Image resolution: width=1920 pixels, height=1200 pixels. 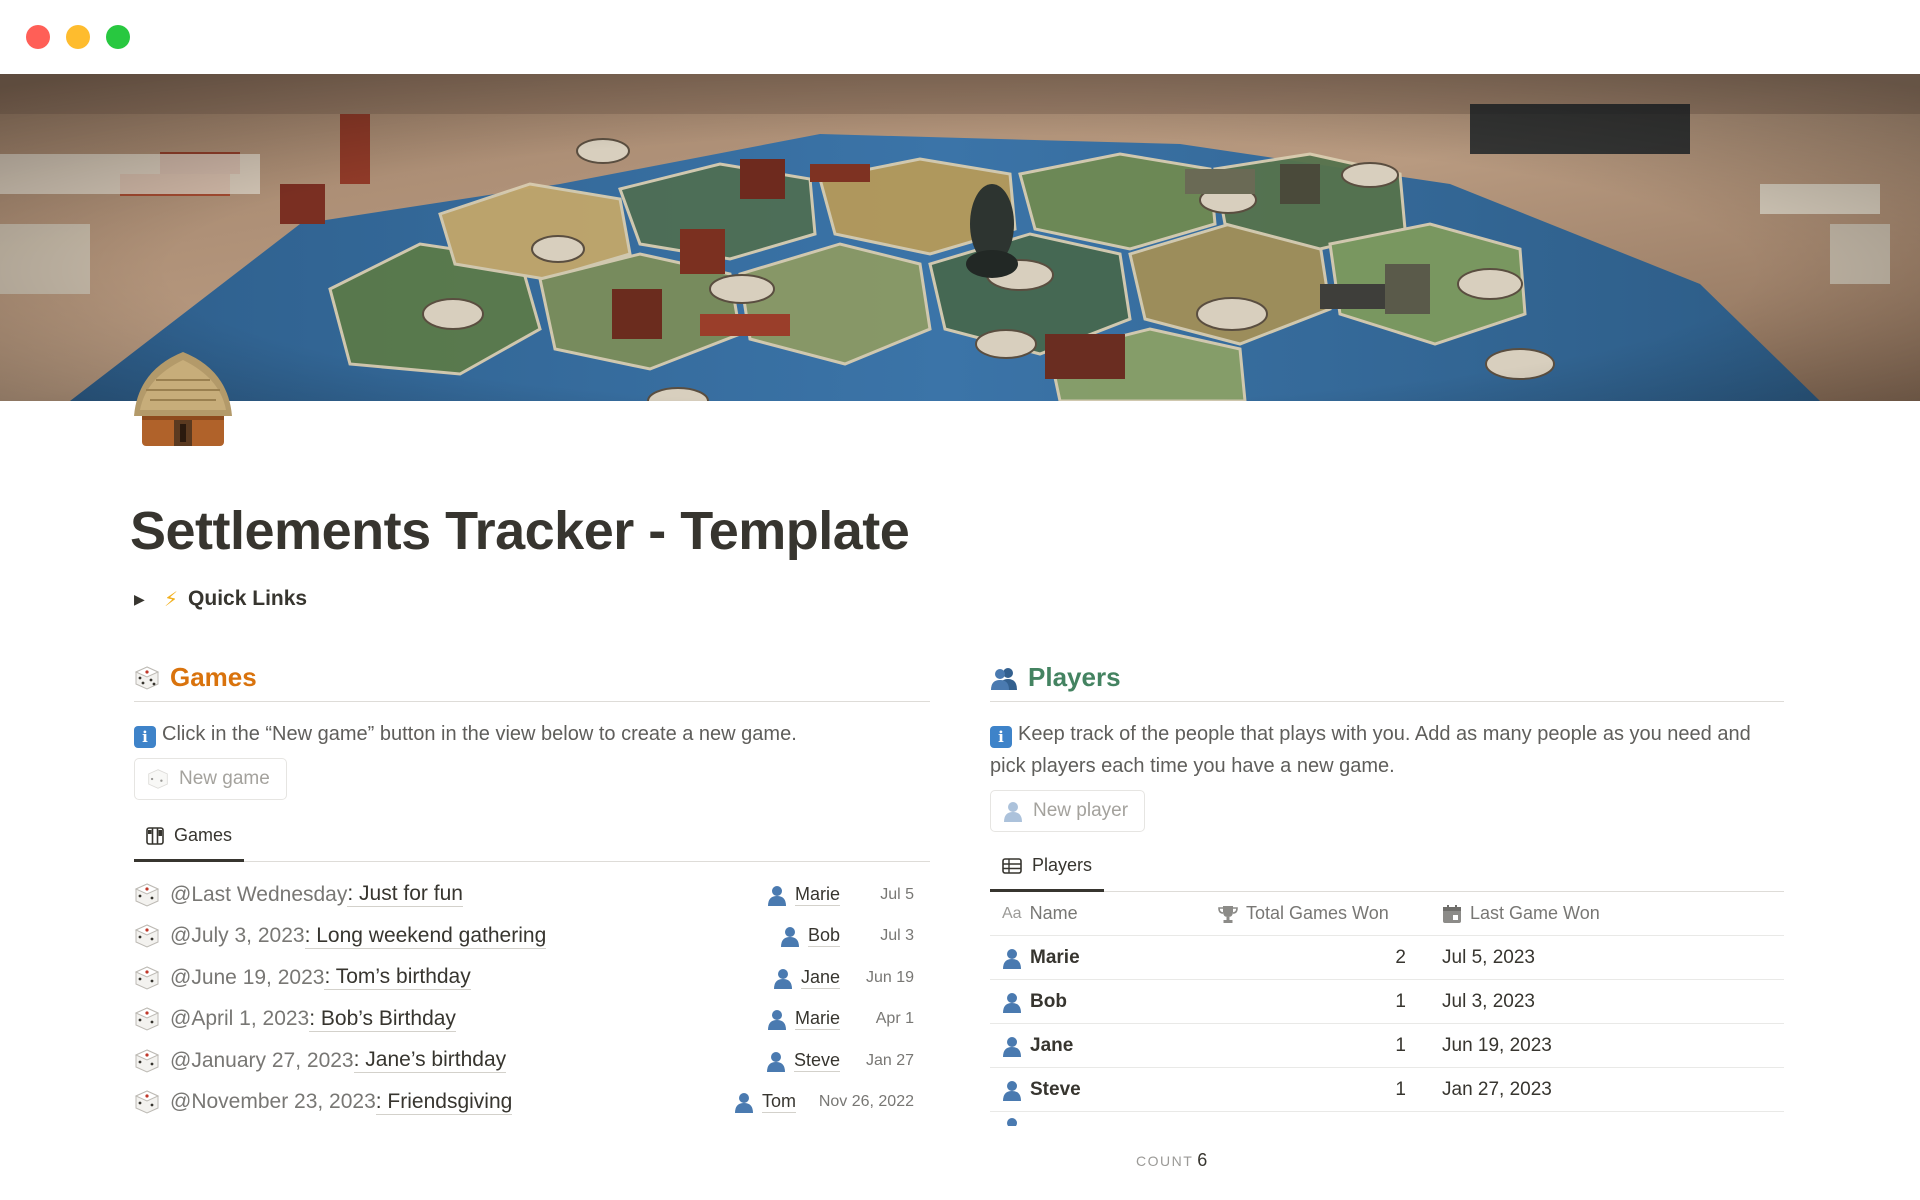 I want to click on game-title: : Friendsgiving, so click(x=444, y=1102).